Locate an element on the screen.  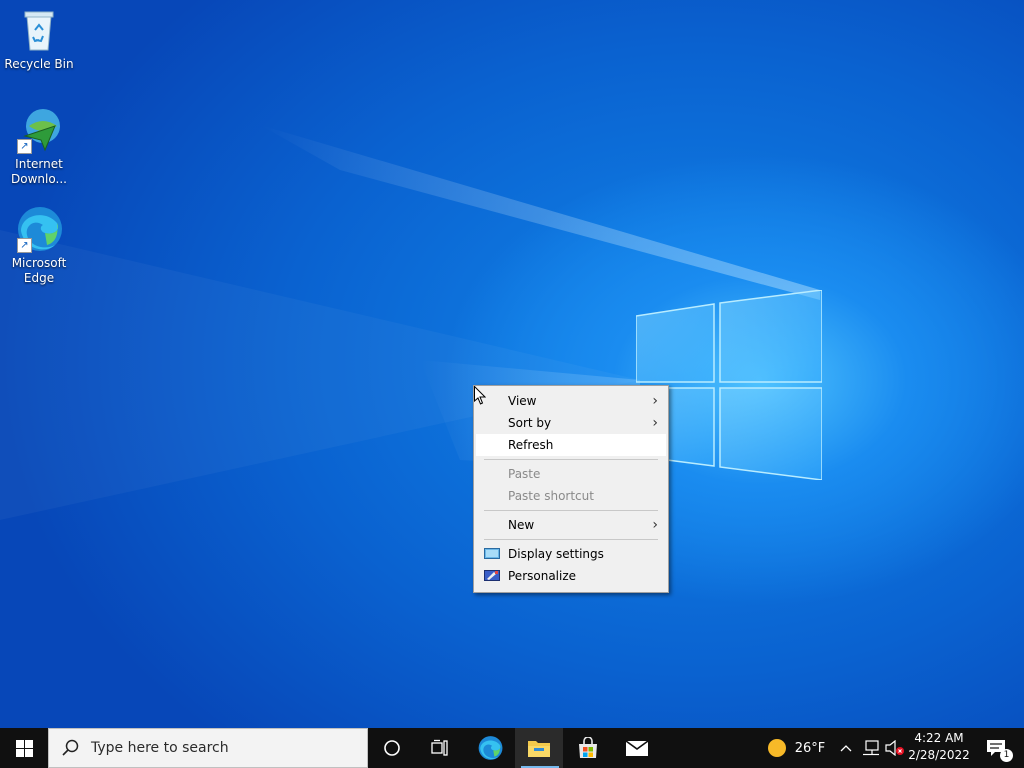
personalize-icon is located at coordinates (492, 575).